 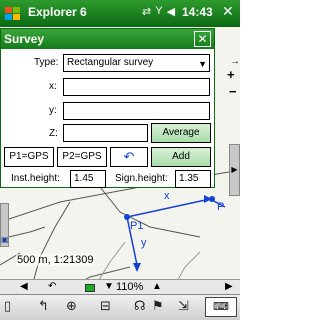 What do you see at coordinates (146, 11) in the screenshot?
I see `connectivity-icon: ⇄` at bounding box center [146, 11].